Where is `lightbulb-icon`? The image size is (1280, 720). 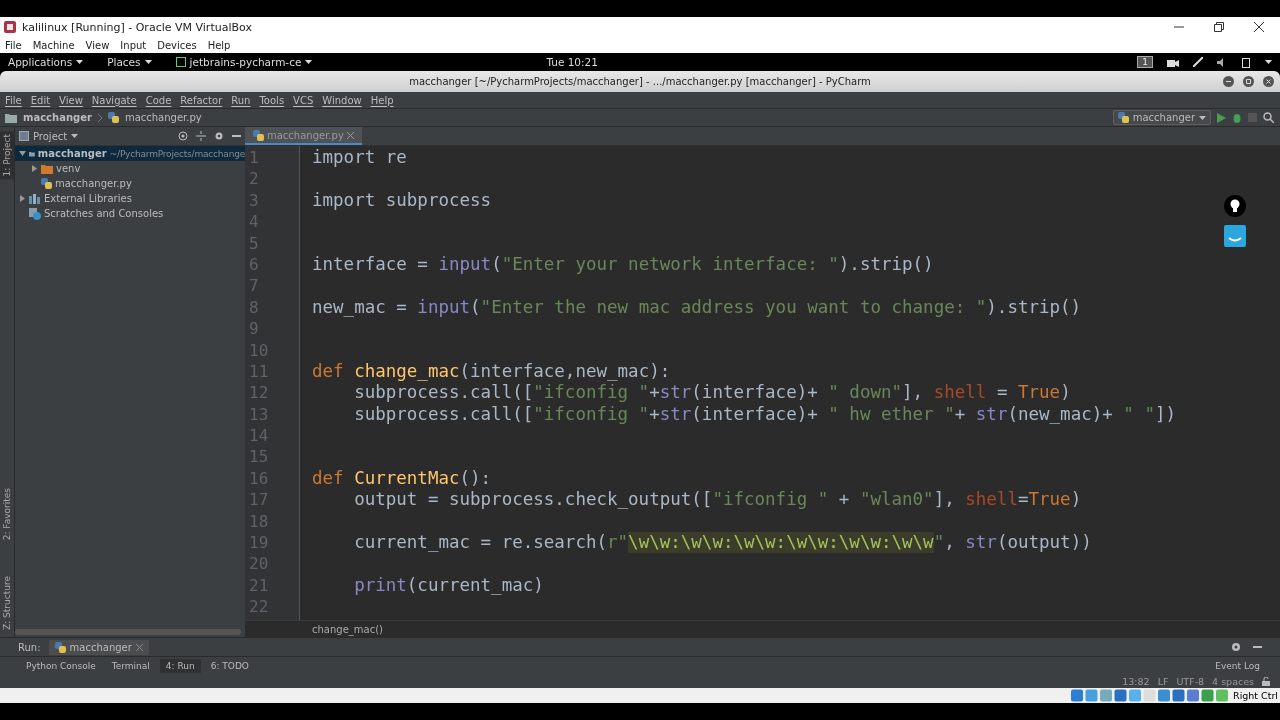
lightbulb-icon is located at coordinates (1235, 206).